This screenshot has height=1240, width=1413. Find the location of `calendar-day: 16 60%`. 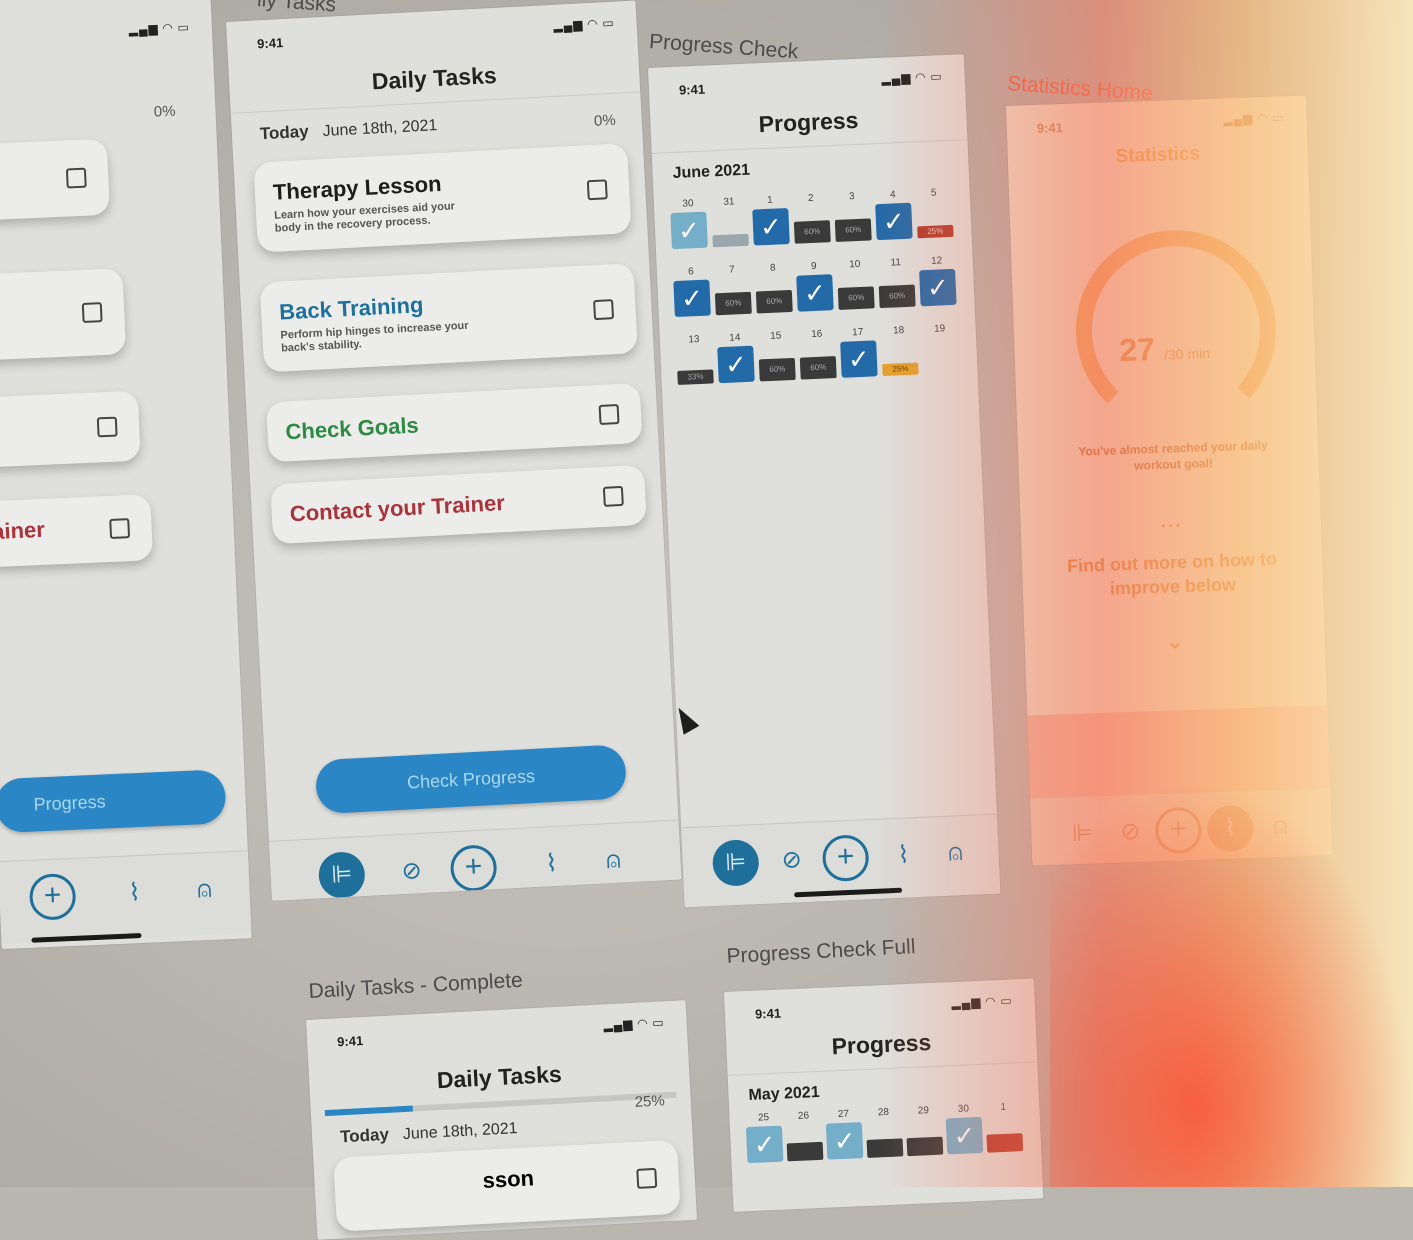

calendar-day: 16 60% is located at coordinates (818, 354).